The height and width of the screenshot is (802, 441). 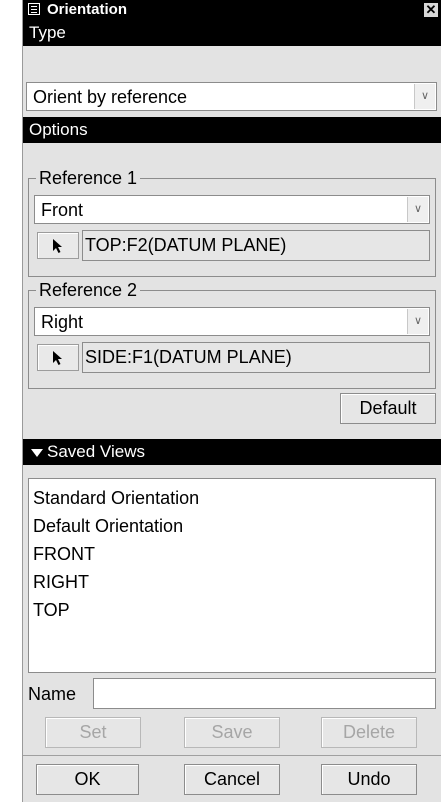 What do you see at coordinates (37, 453) in the screenshot?
I see `triangle-down-icon` at bounding box center [37, 453].